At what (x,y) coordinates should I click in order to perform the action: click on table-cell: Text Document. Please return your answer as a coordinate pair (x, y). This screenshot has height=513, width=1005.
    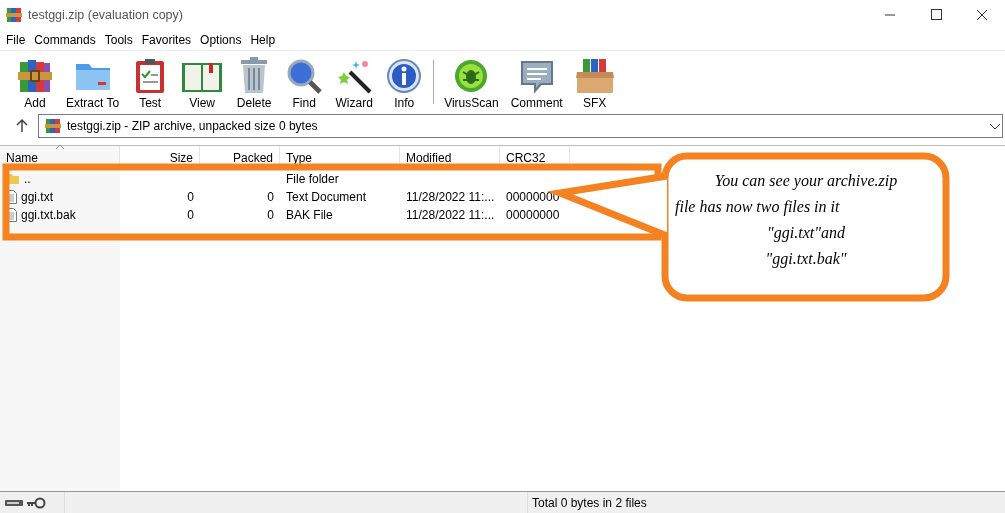
    Looking at the image, I should click on (326, 197).